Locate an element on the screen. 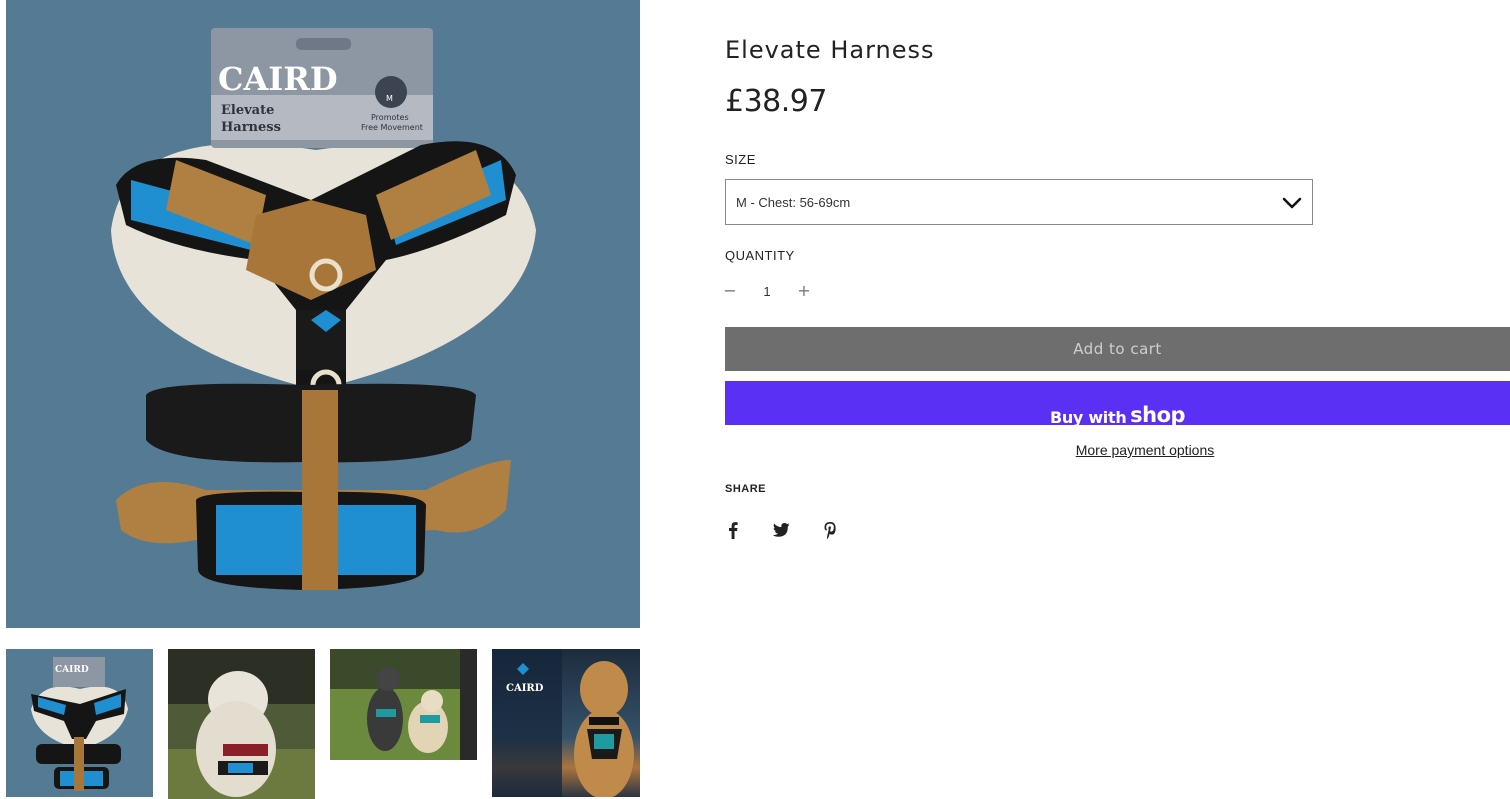  quantity-label: QUANTITY is located at coordinates (760, 255).